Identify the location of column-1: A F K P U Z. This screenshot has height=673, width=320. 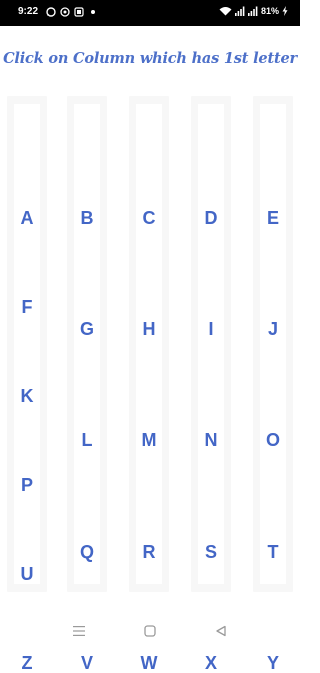
(27, 384).